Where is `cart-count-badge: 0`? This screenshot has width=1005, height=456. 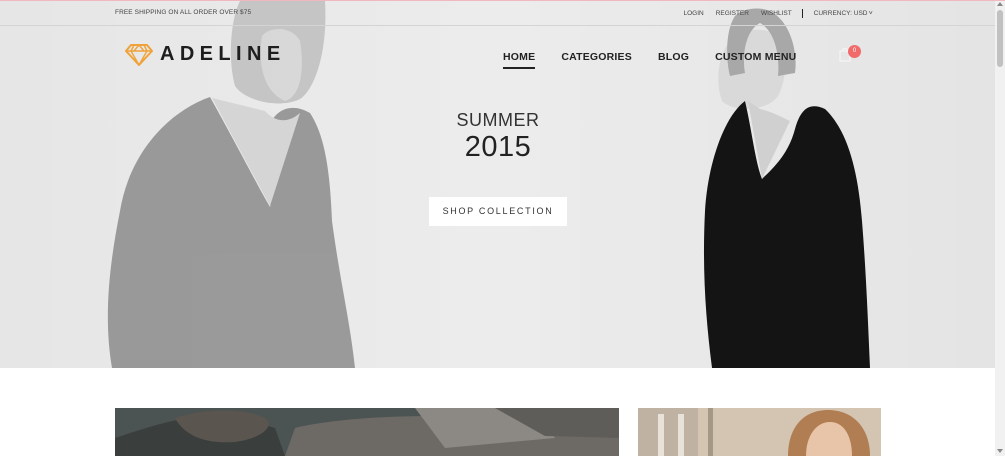 cart-count-badge: 0 is located at coordinates (854, 51).